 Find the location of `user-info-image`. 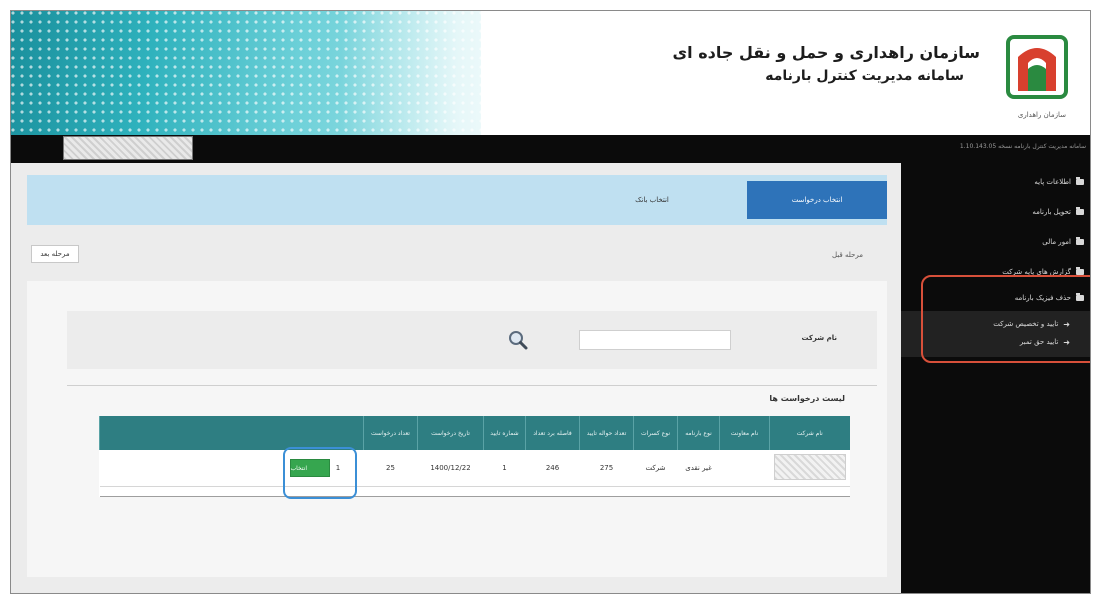

user-info-image is located at coordinates (128, 148).